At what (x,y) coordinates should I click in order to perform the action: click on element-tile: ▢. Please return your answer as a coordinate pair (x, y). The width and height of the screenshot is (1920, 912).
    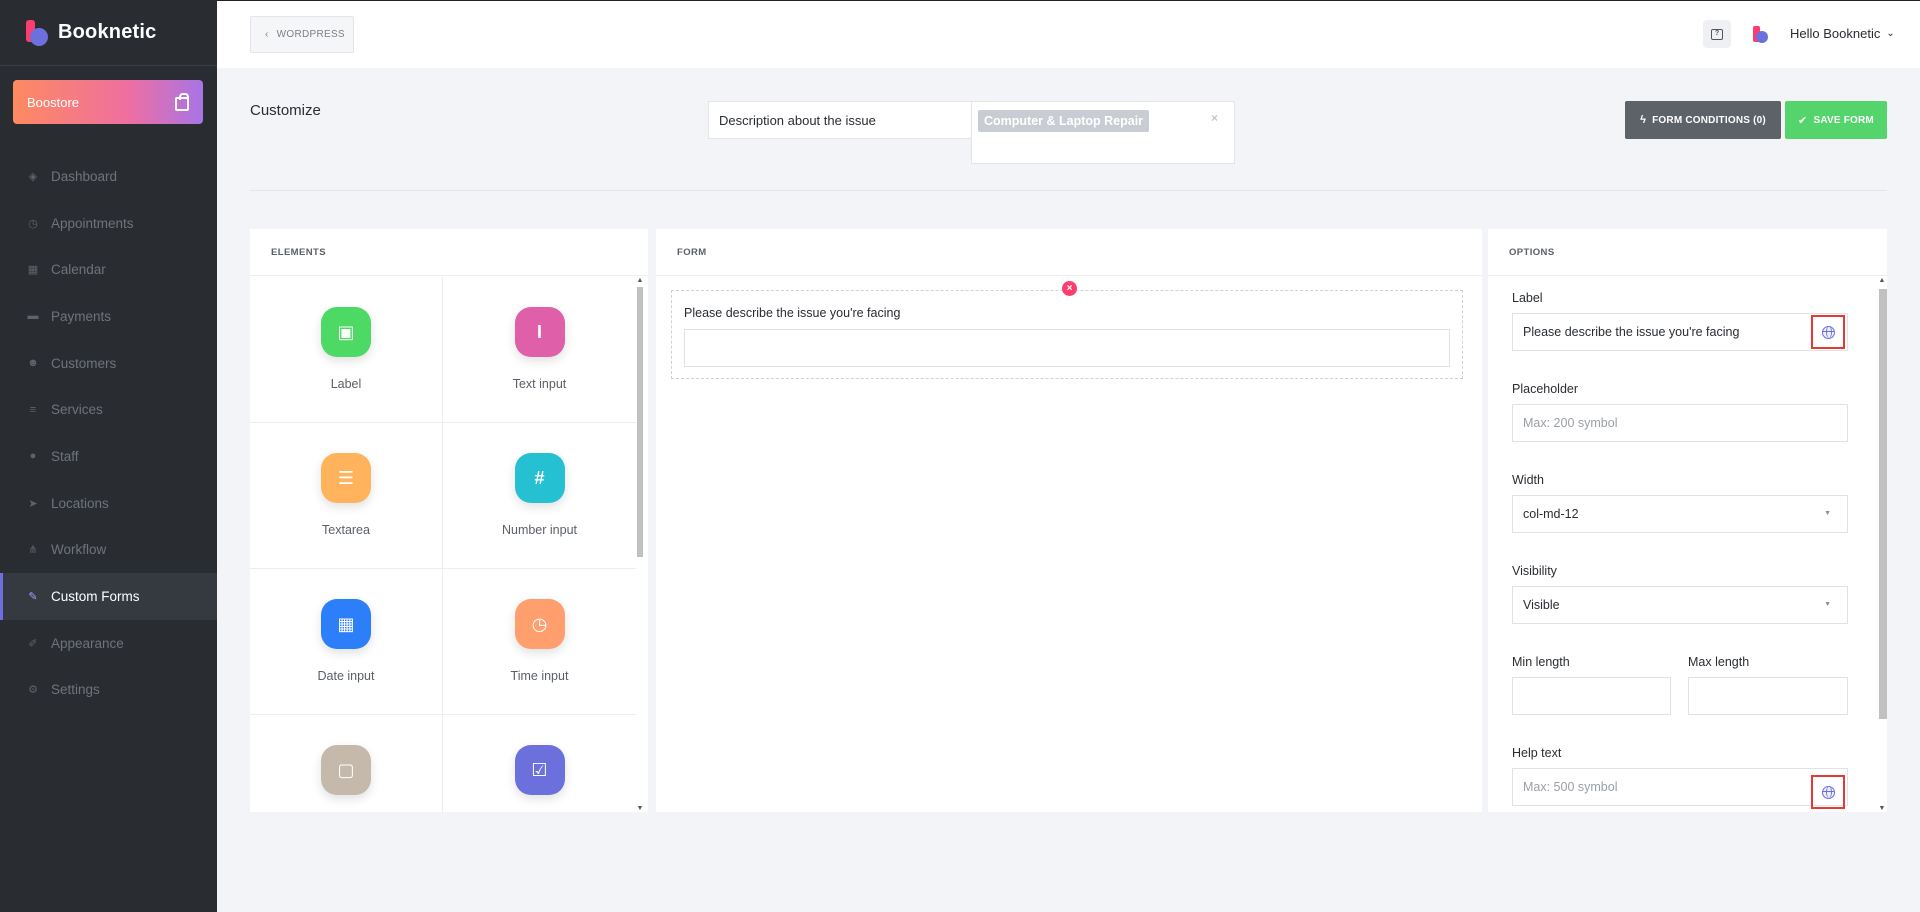
    Looking at the image, I should click on (346, 763).